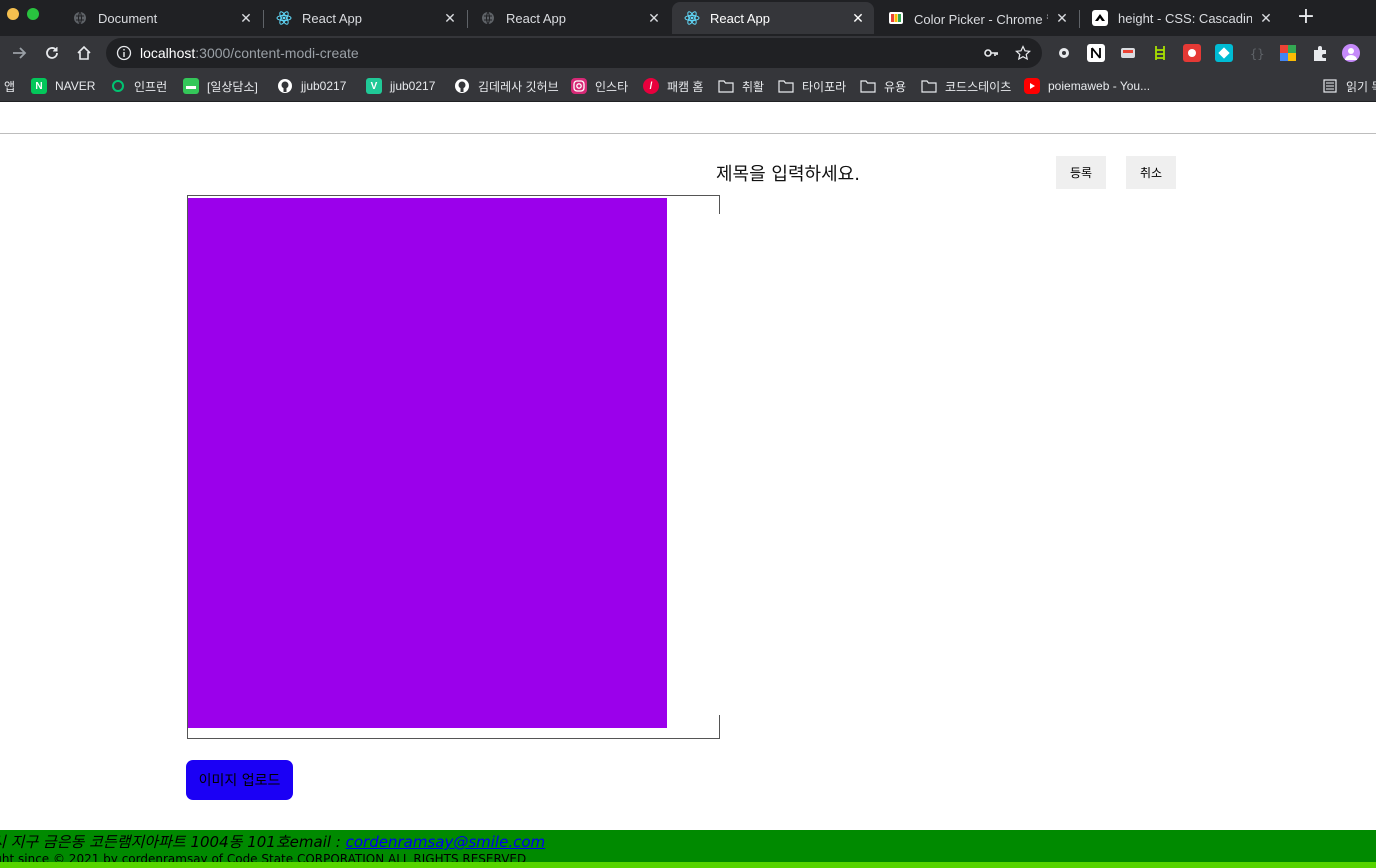 The width and height of the screenshot is (1376, 868). I want to click on bookmark-label: 김데레사 깃허브, so click(518, 86).